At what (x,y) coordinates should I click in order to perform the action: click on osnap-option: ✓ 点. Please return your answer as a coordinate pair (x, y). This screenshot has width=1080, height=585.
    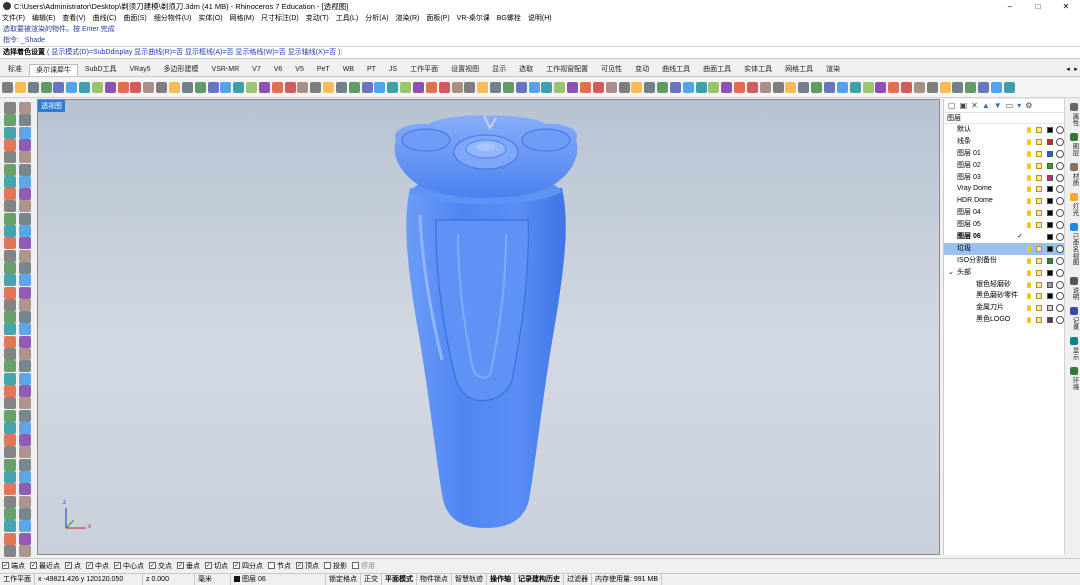
    Looking at the image, I should click on (73, 566).